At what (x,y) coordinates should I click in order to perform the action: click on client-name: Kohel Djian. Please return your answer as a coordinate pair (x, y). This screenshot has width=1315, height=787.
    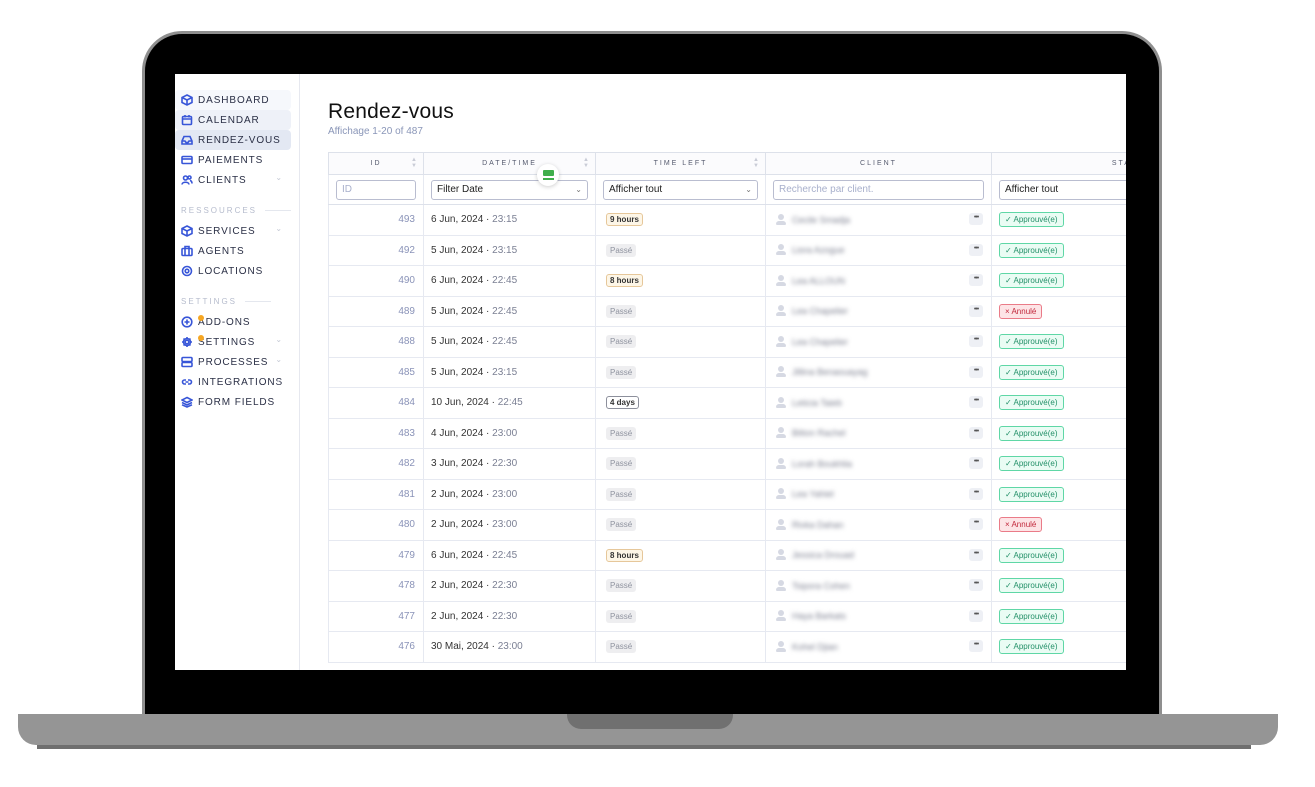
    Looking at the image, I should click on (815, 647).